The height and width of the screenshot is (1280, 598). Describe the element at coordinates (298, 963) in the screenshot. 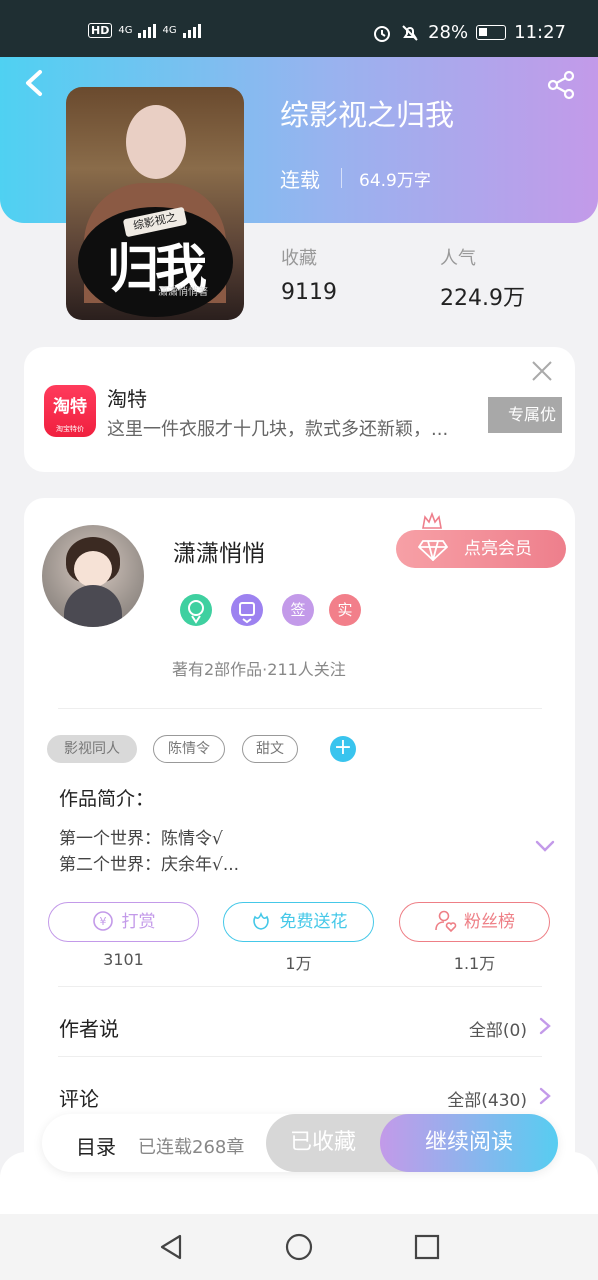

I see `flower-count: 1万` at that location.